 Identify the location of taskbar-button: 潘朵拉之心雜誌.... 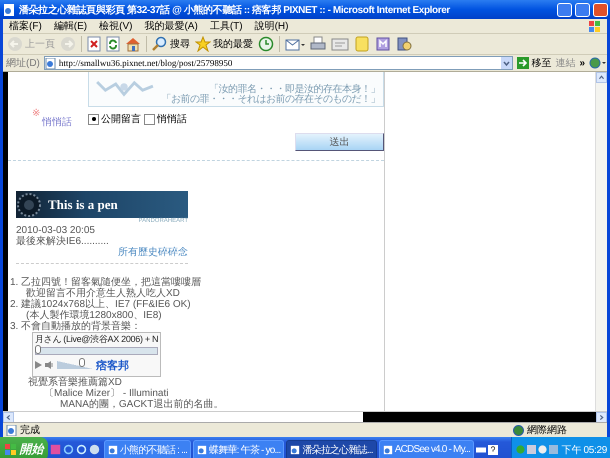
(331, 449).